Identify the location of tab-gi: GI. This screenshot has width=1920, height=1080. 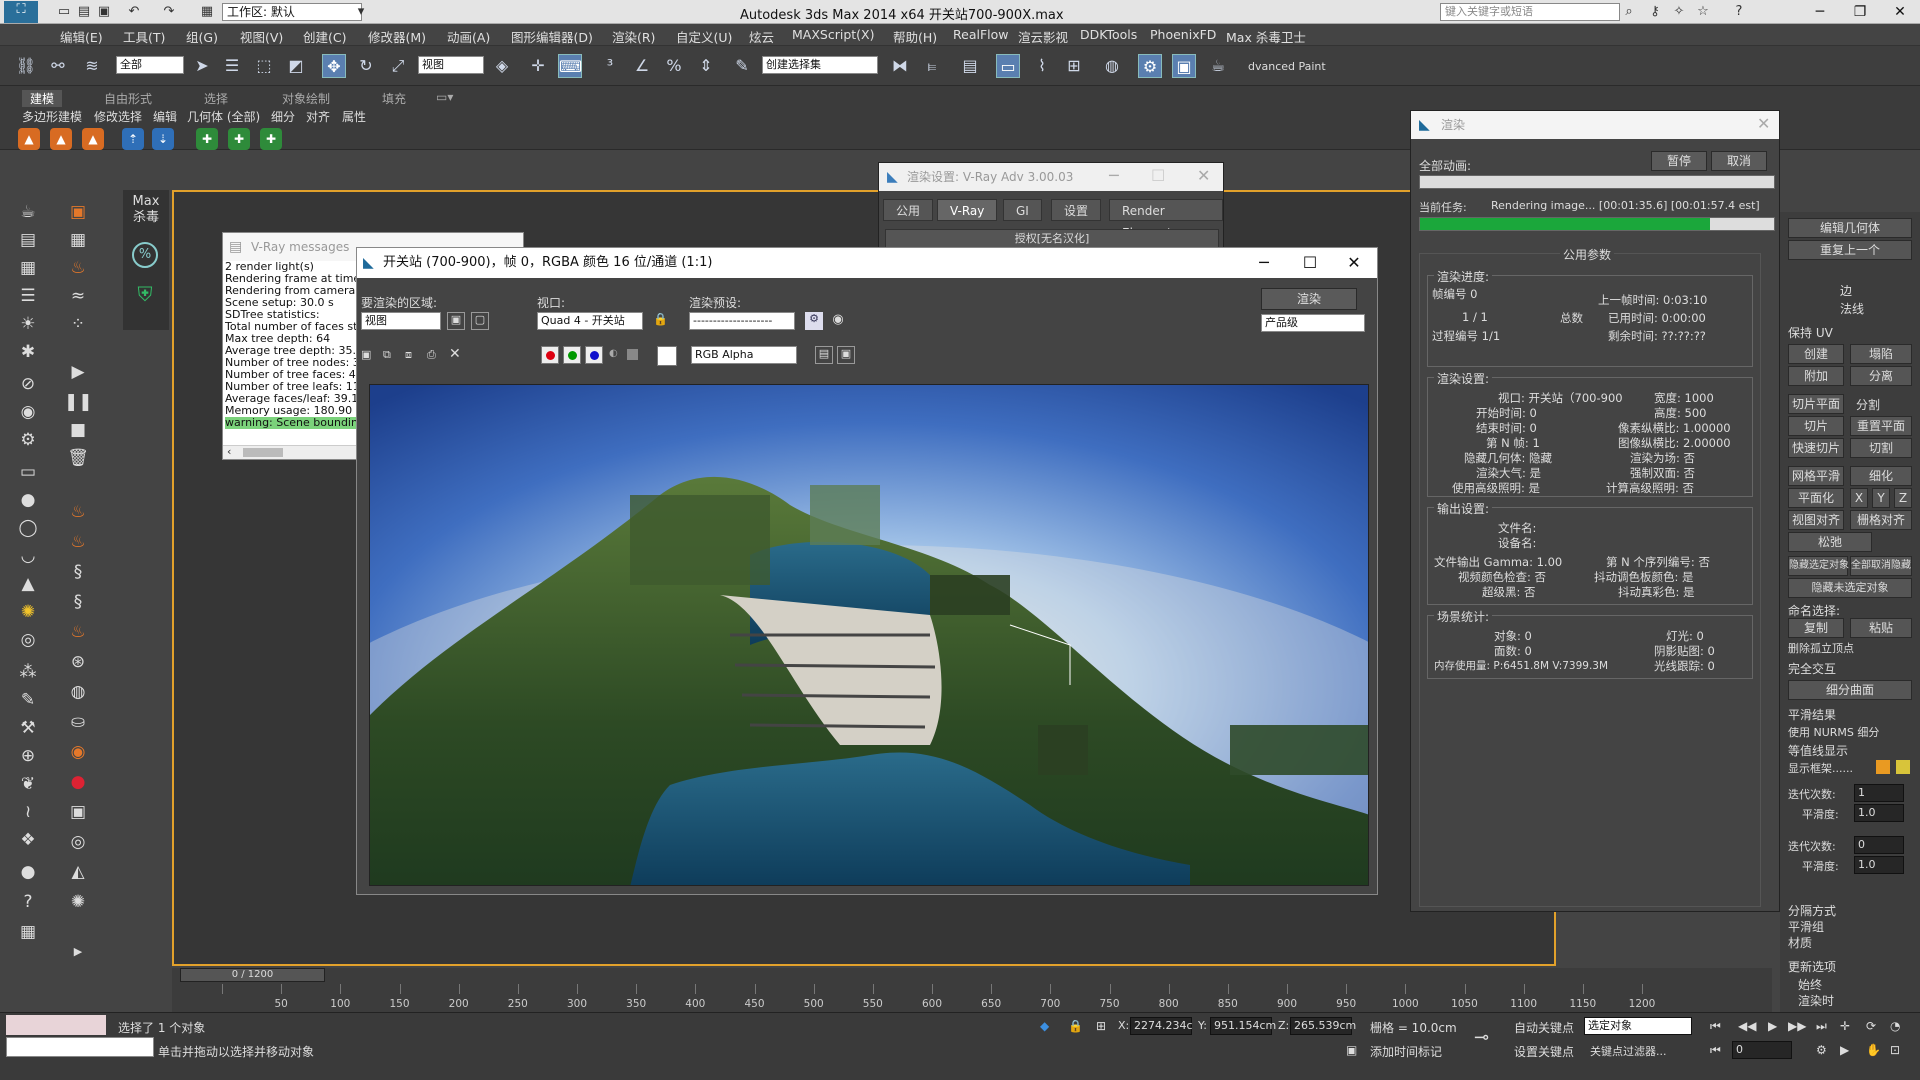
(1022, 210).